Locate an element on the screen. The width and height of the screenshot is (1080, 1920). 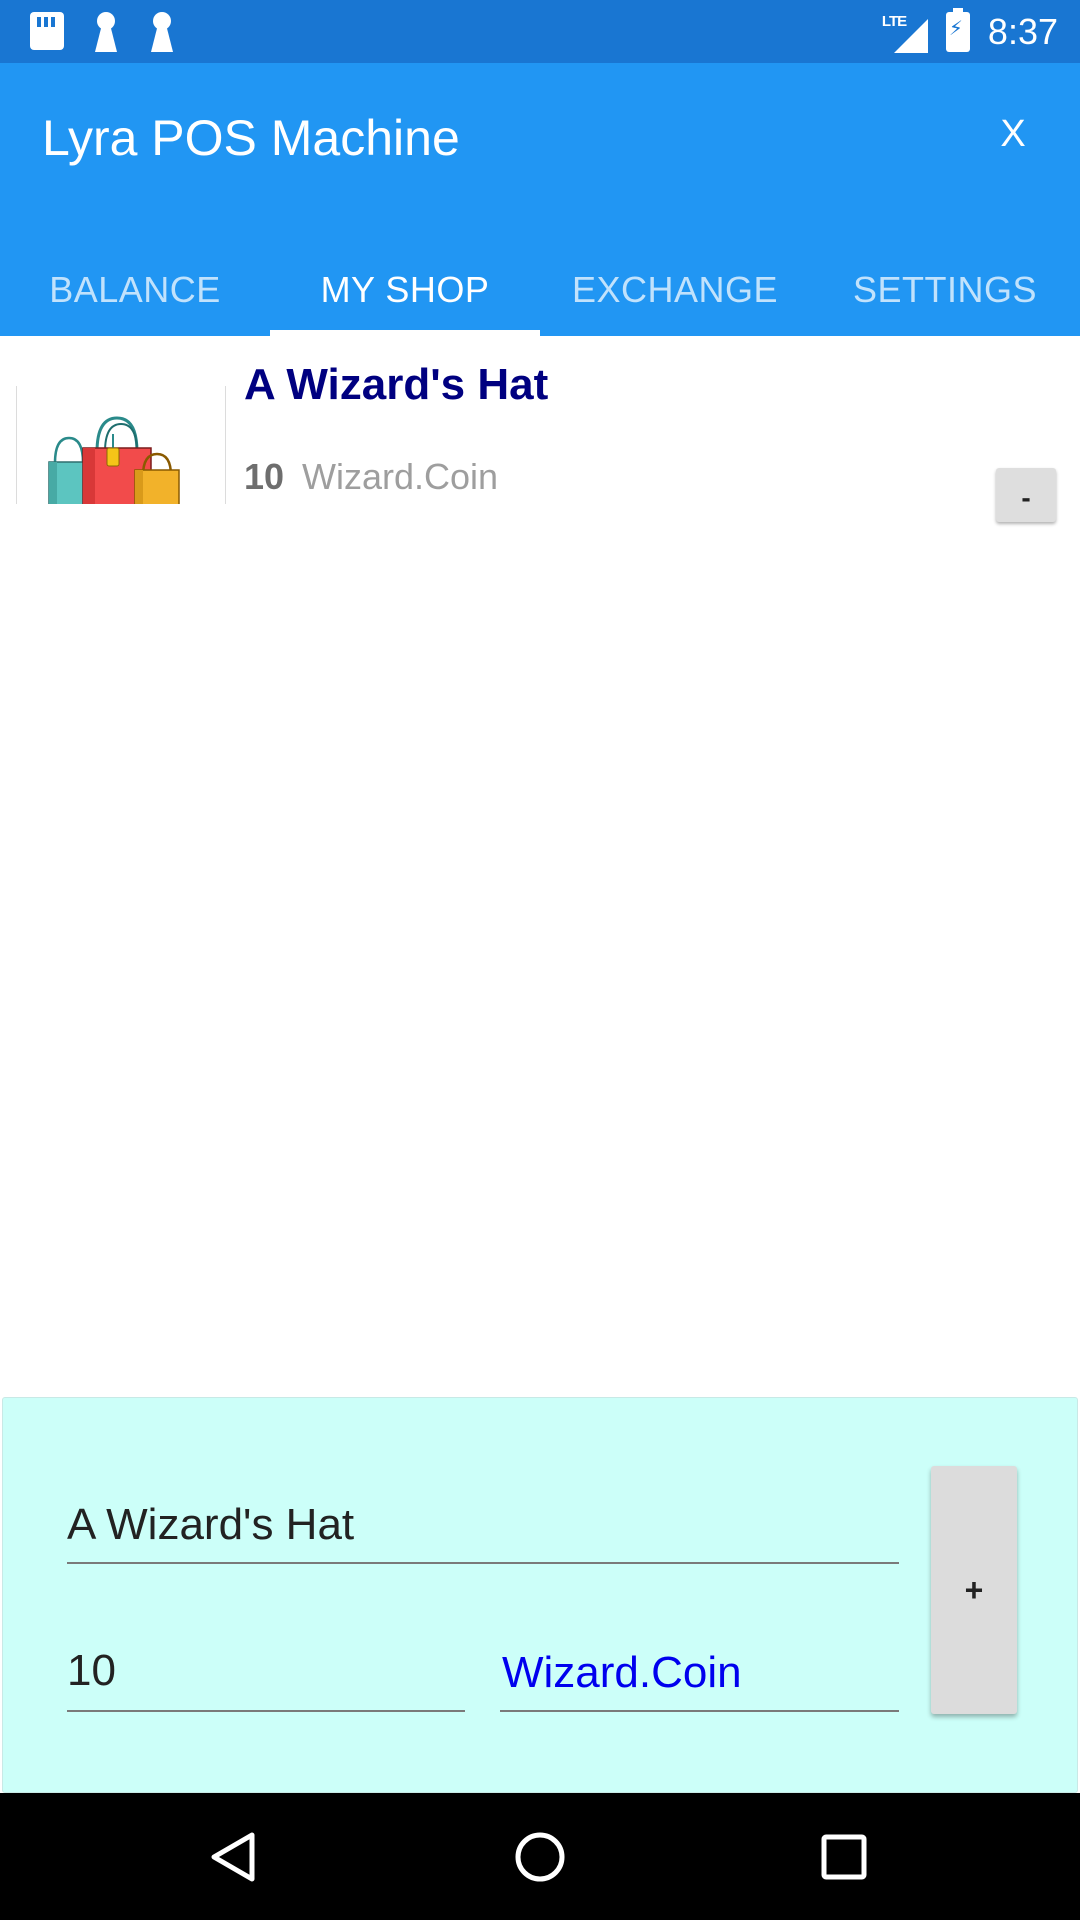
home-icon is located at coordinates (540, 1857).